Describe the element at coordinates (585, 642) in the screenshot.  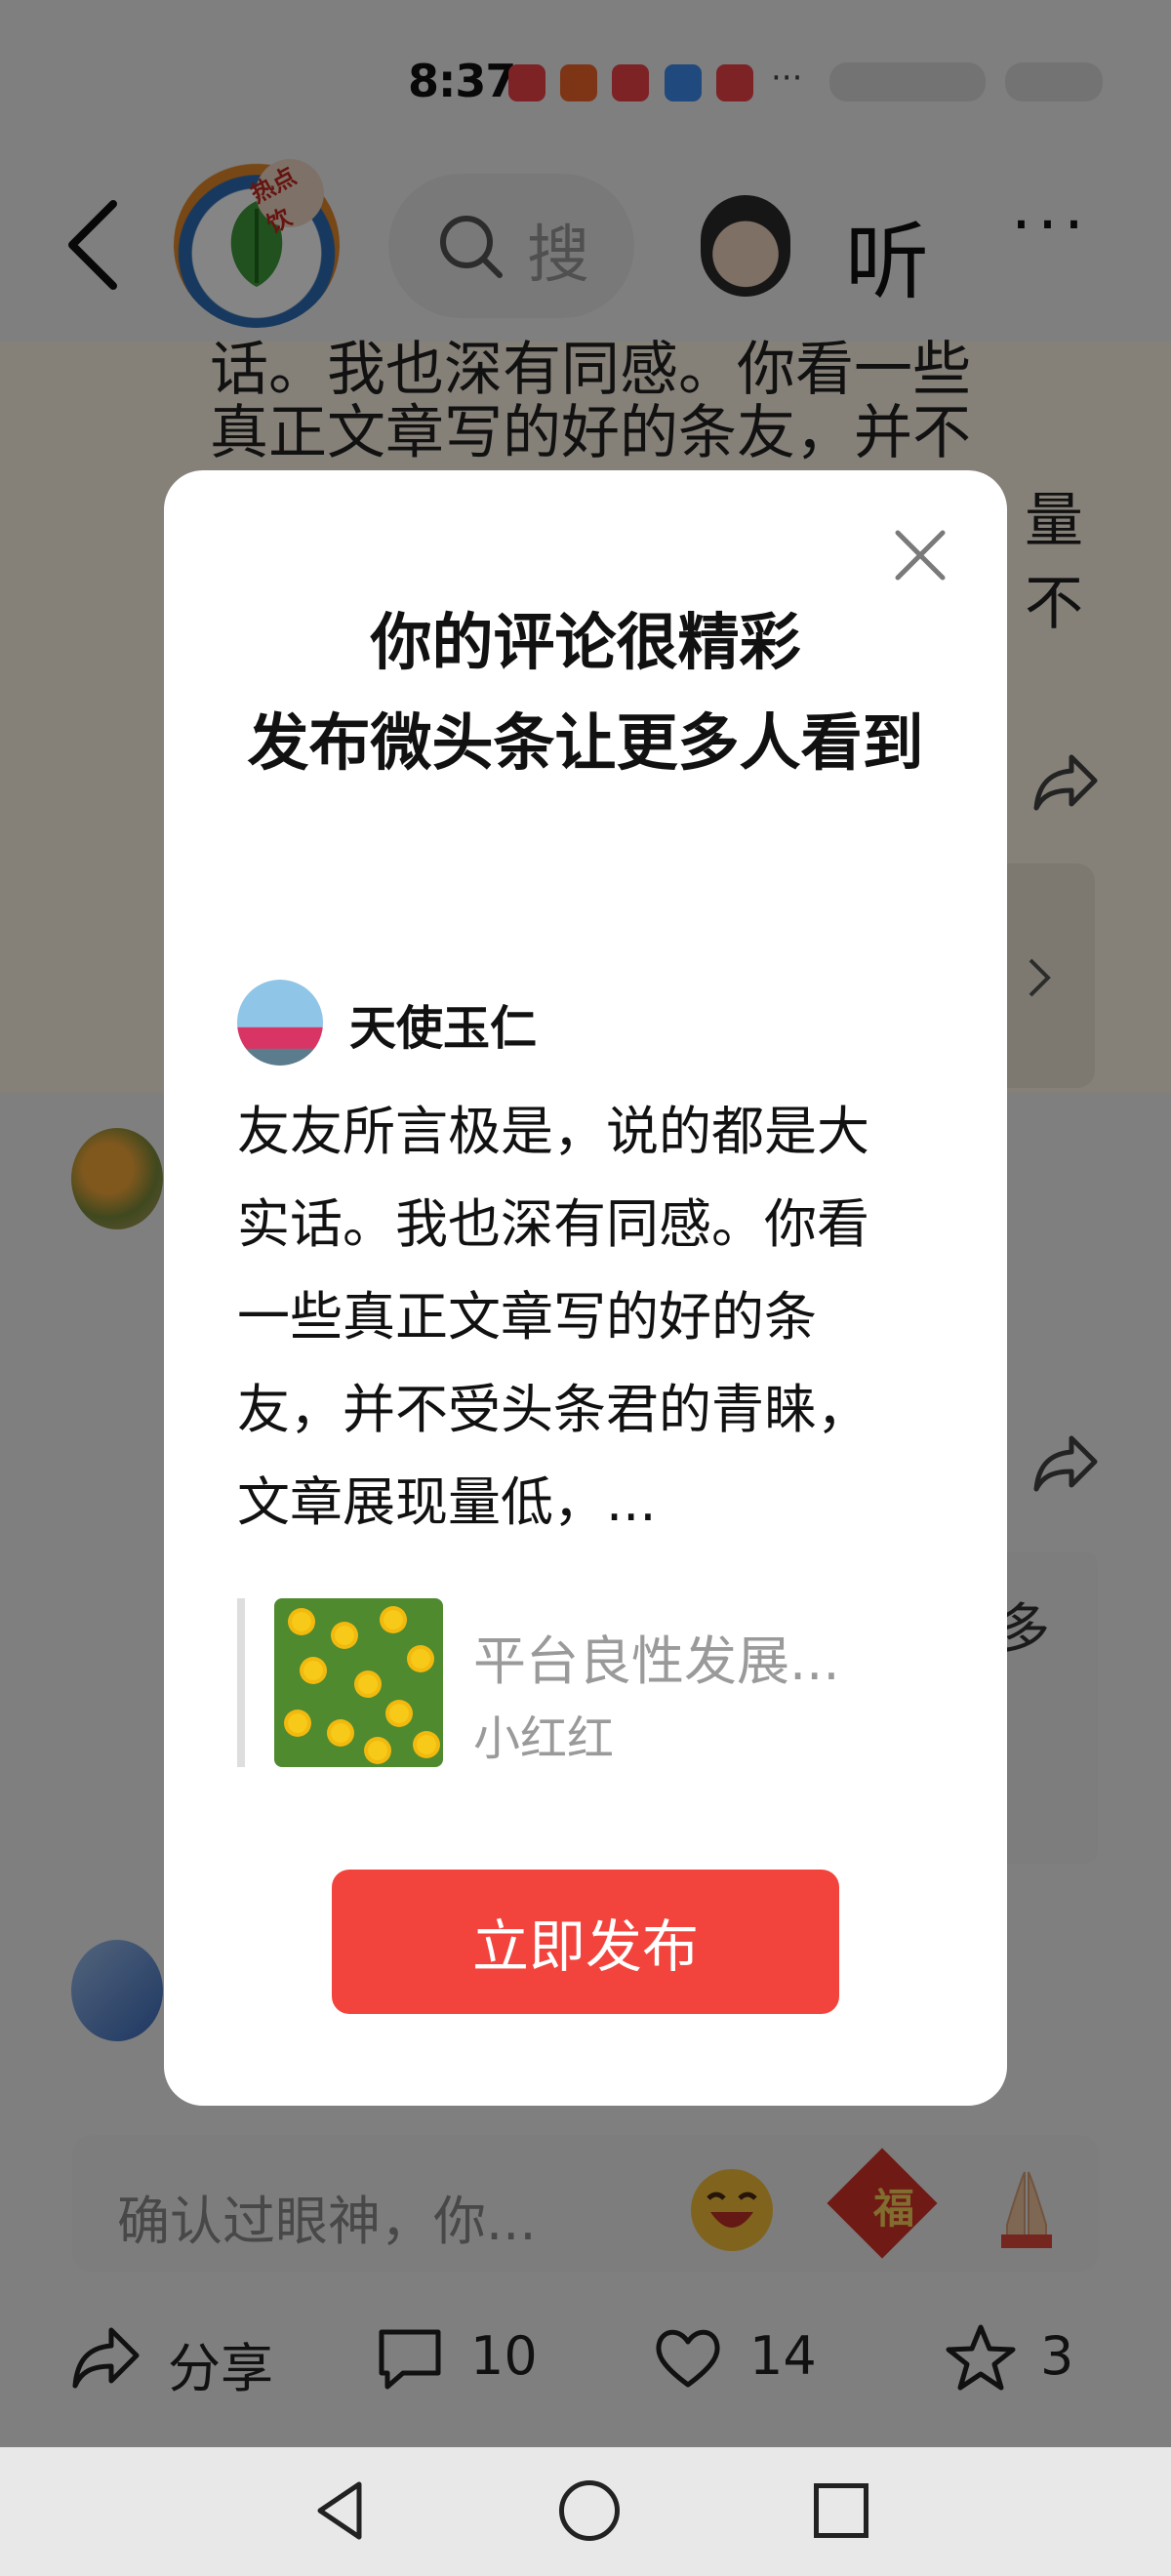
I see `dialog-title: 你的评论很精彩` at that location.